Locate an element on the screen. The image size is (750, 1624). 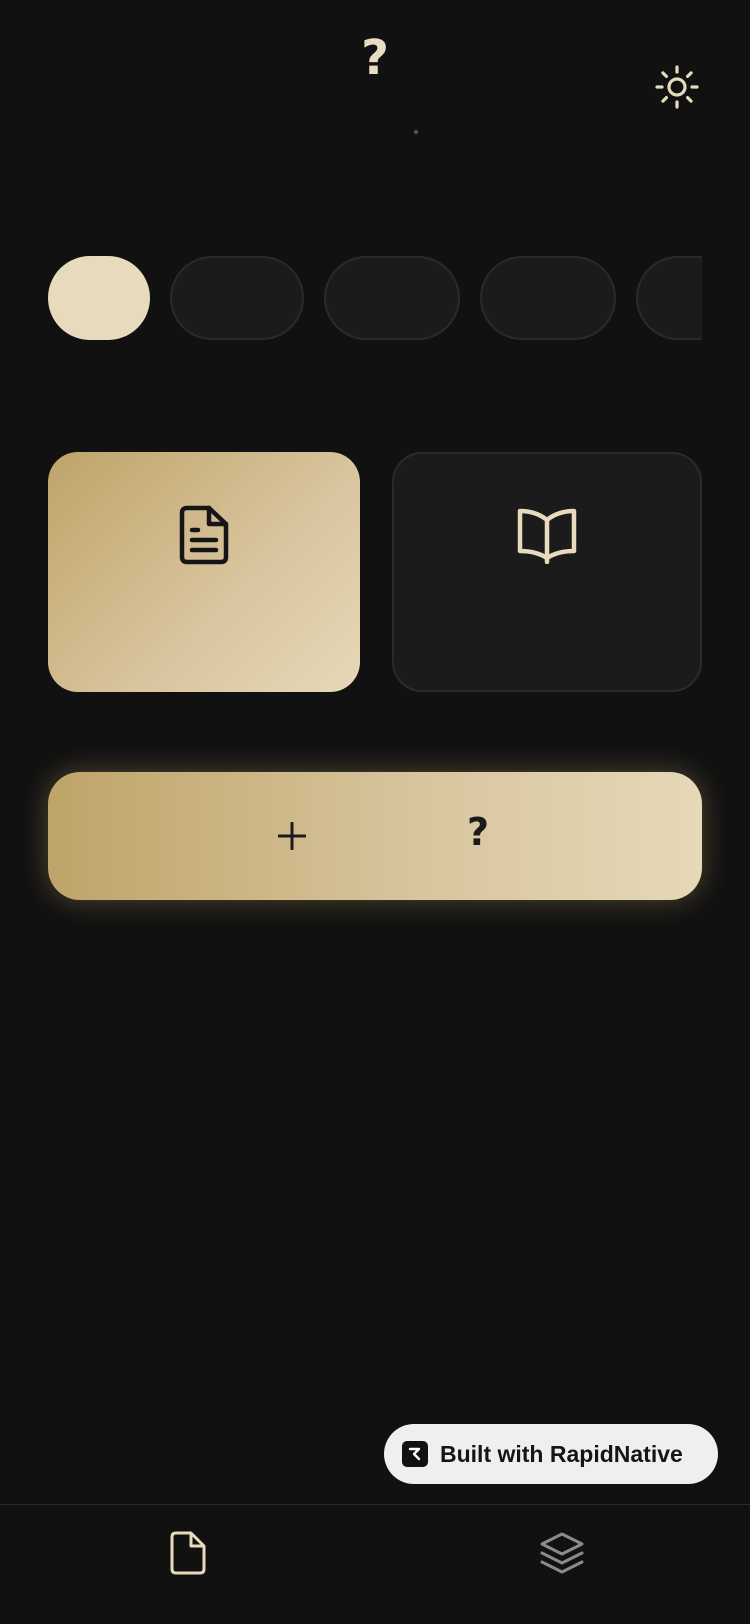
rapidnative-logo-icon is located at coordinates (415, 1454).